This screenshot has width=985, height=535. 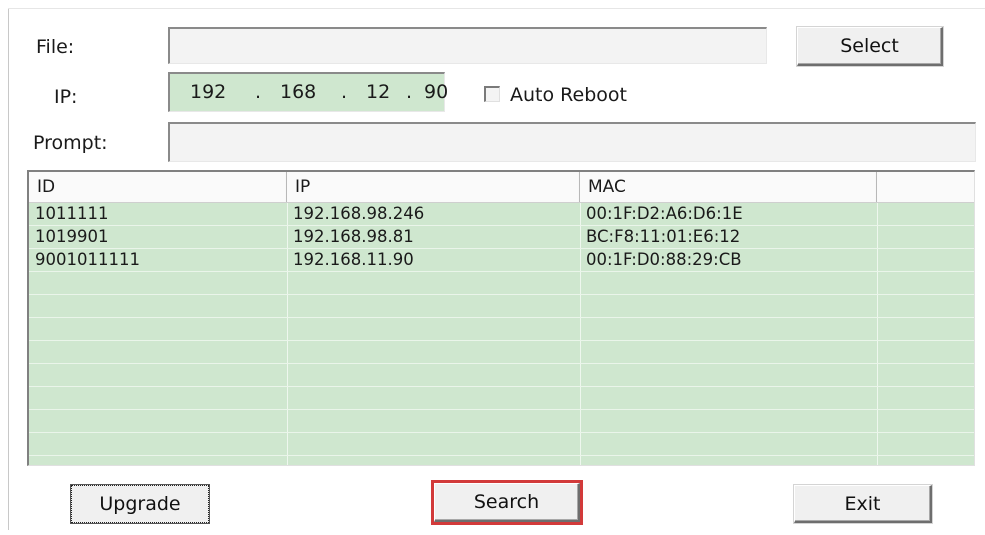 I want to click on ip-octet-3: 12, so click(x=378, y=92).